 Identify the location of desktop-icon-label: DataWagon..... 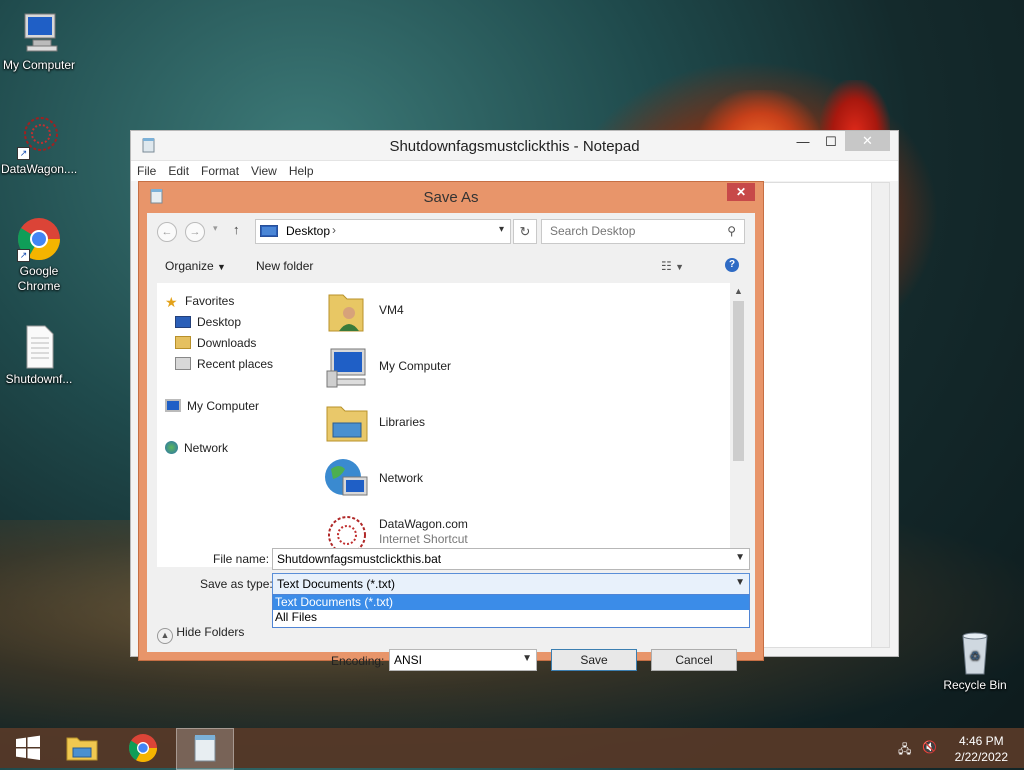
(39, 169).